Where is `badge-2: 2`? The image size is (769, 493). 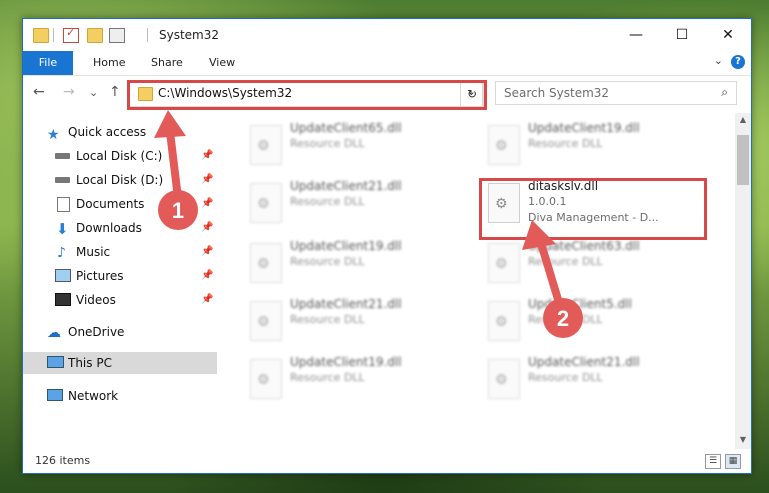
badge-2: 2 is located at coordinates (563, 318).